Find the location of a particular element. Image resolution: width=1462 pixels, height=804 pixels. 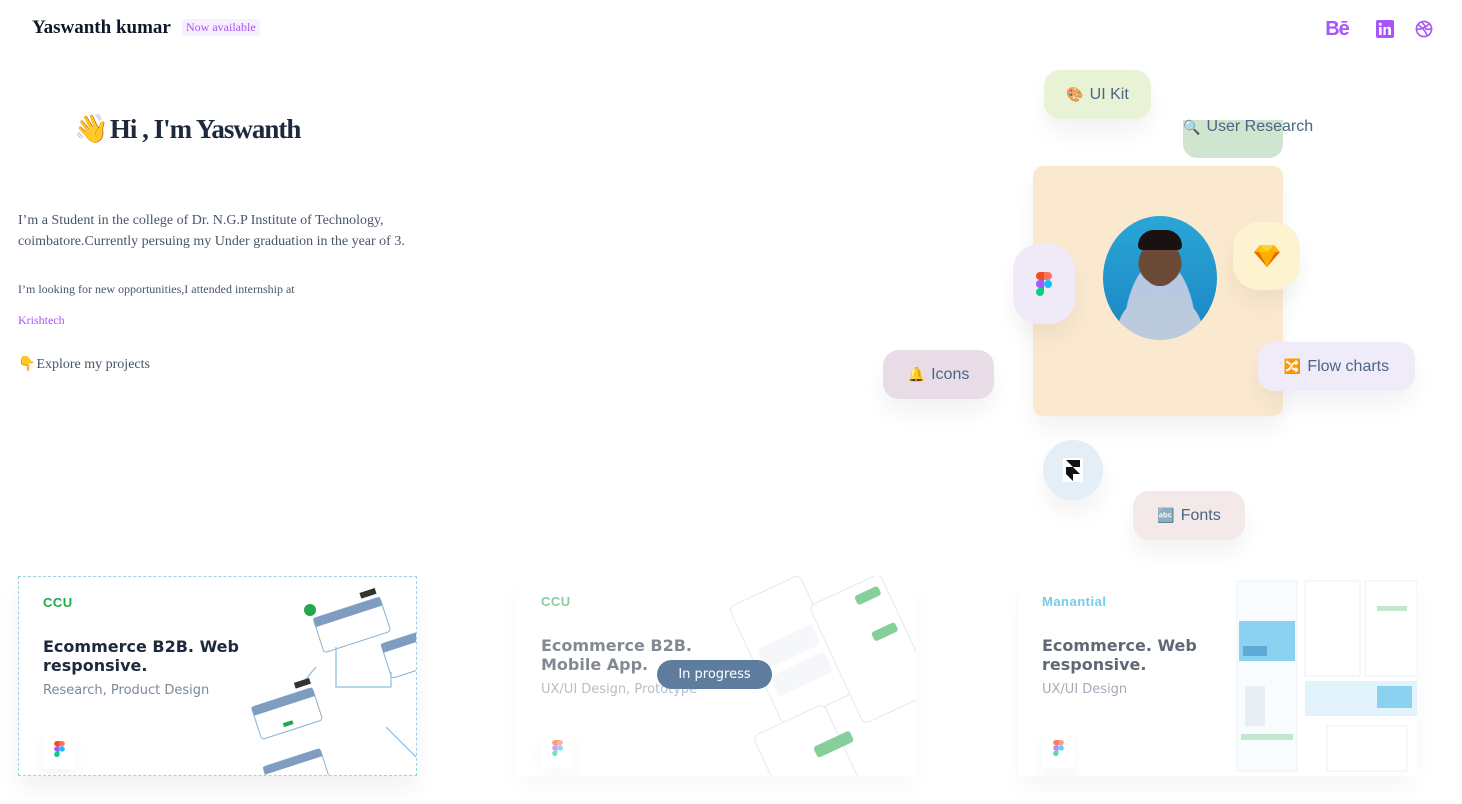

availability-badge: Now available is located at coordinates (221, 27).